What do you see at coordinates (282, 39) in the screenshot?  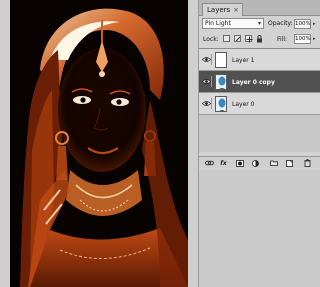 I see `fill-label: Fill:` at bounding box center [282, 39].